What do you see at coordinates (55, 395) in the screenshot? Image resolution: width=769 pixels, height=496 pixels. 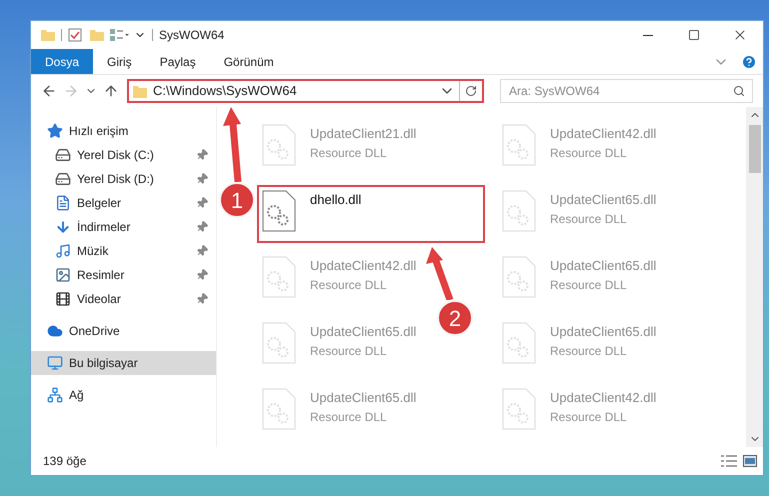 I see `network-icon` at bounding box center [55, 395].